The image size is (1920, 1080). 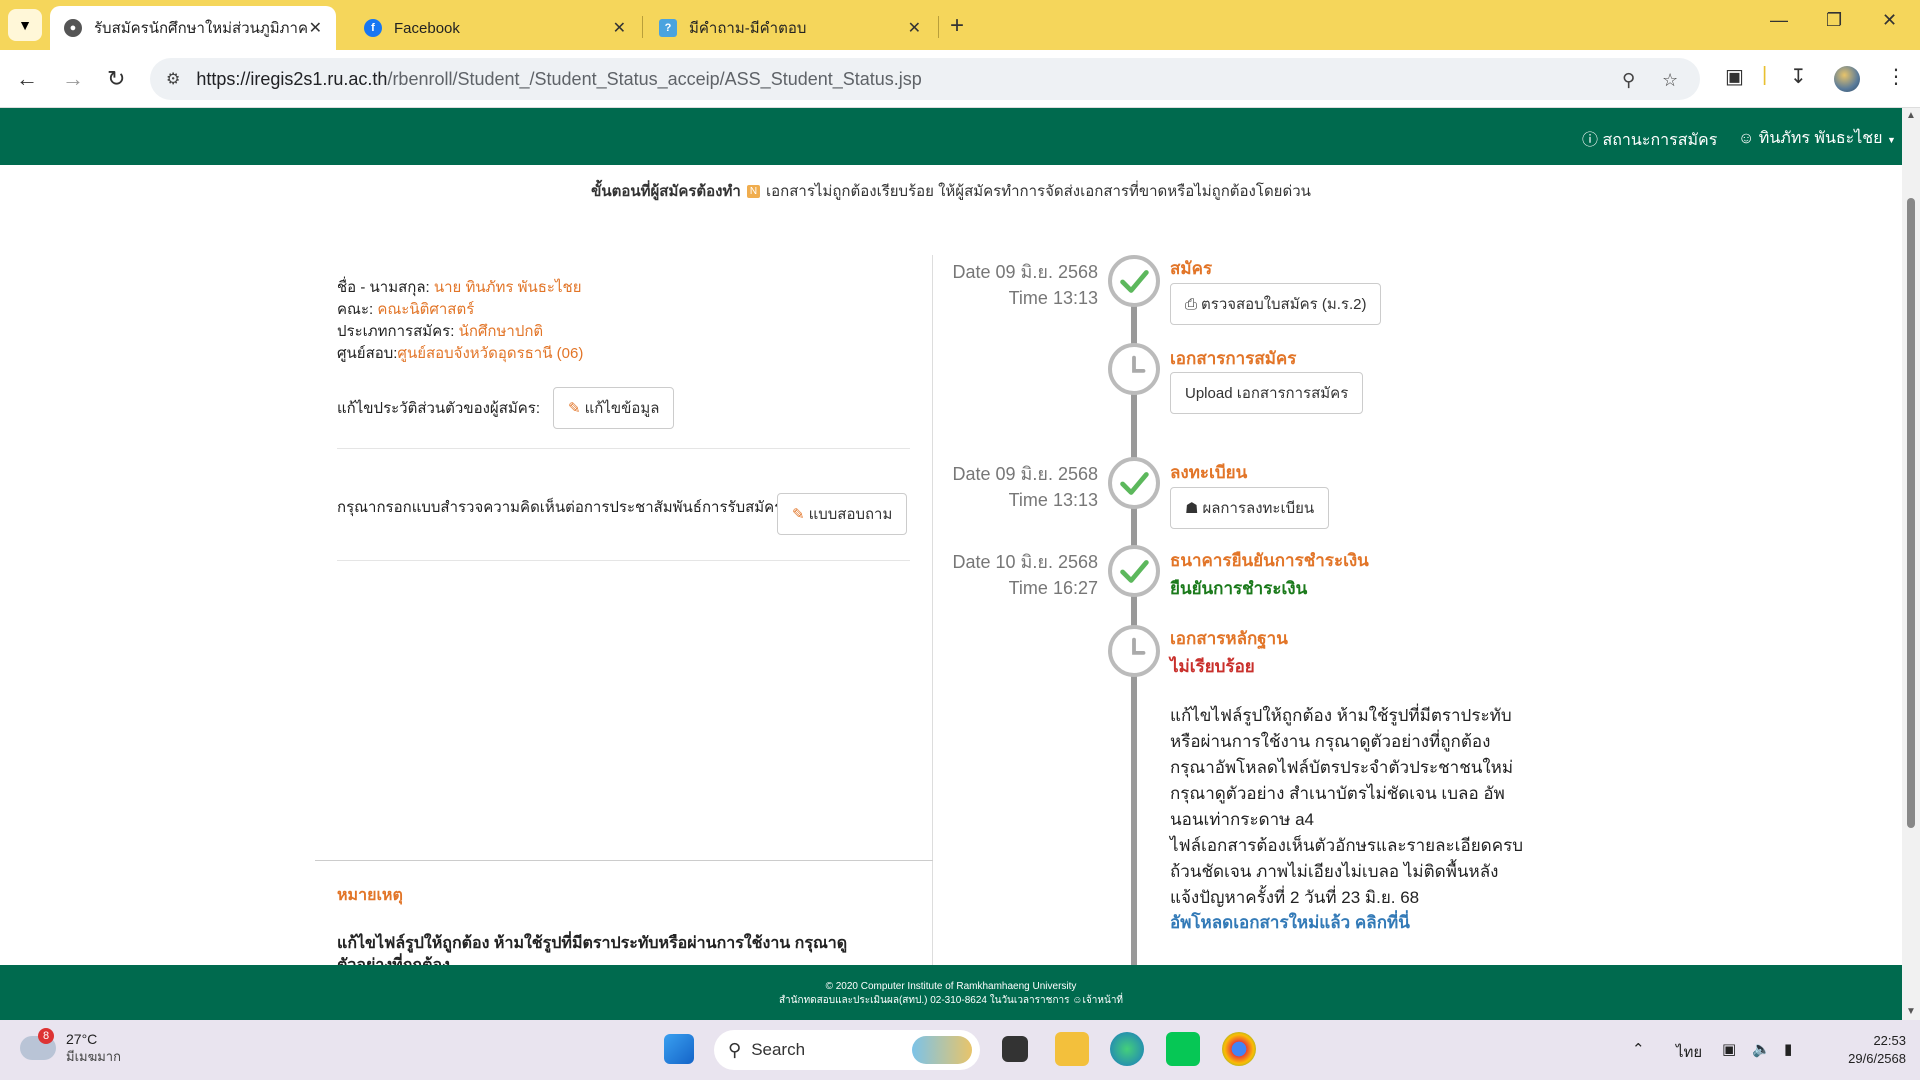 I want to click on tab-title: มีคำถาม-มีคำตอบ, so click(x=748, y=28).